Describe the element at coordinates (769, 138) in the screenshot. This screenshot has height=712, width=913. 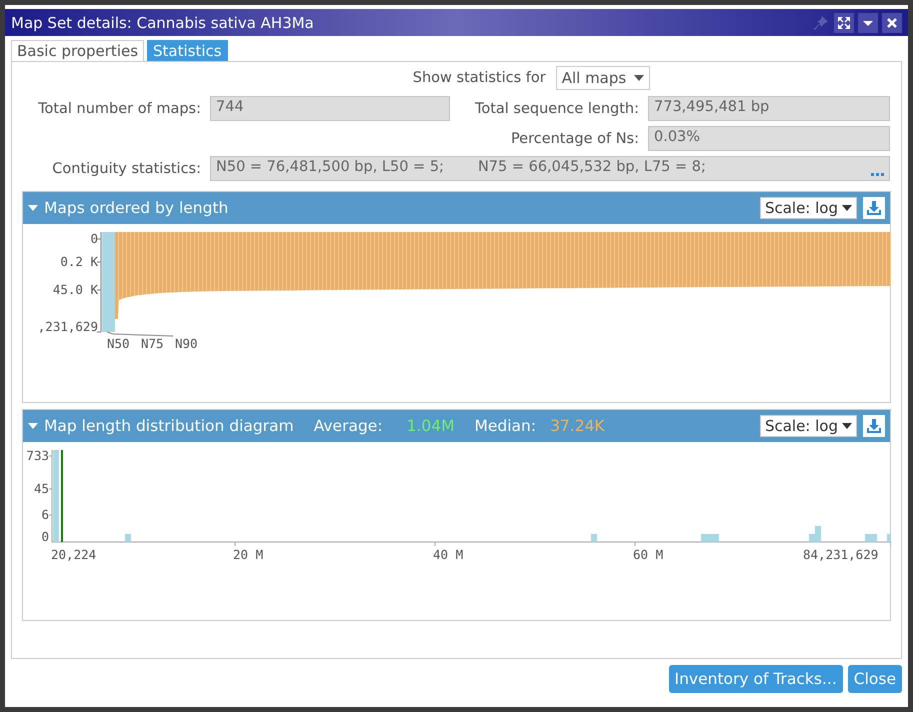
I see `ns-percentage-field: 0.03%` at that location.